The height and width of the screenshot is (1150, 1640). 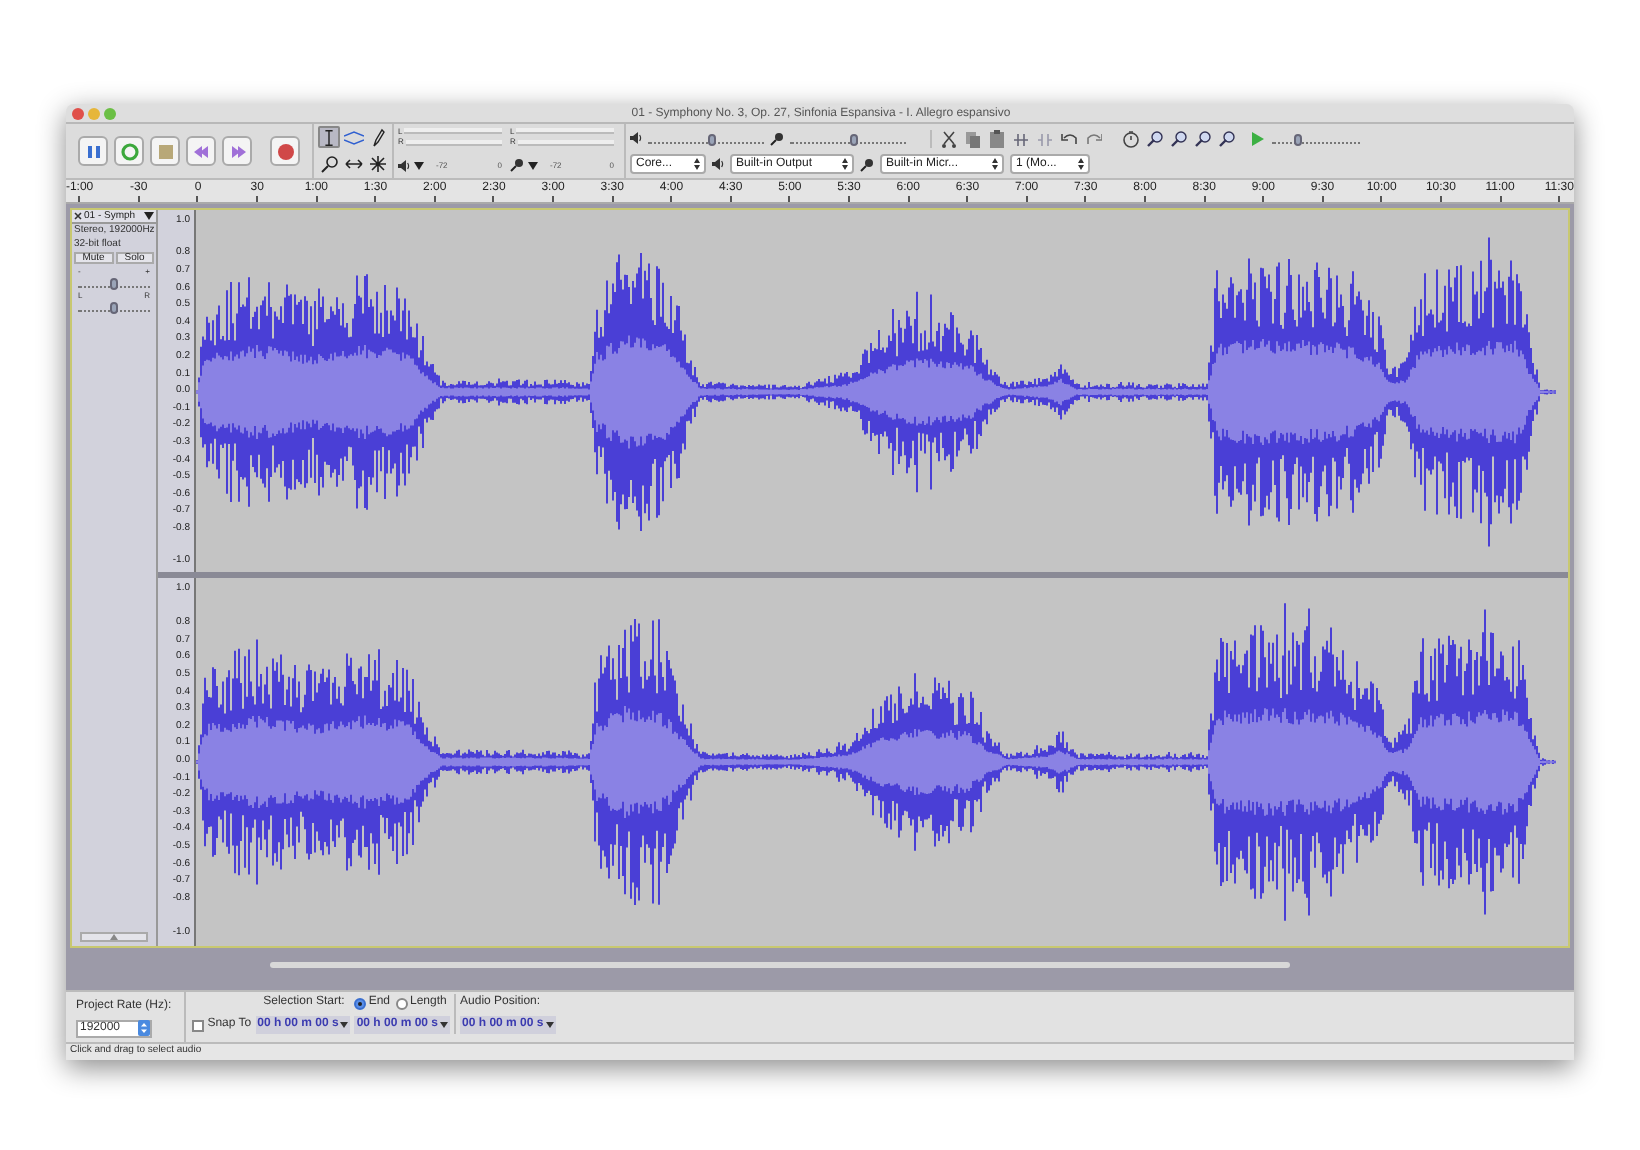 I want to click on envelope-tool, so click(x=353, y=137).